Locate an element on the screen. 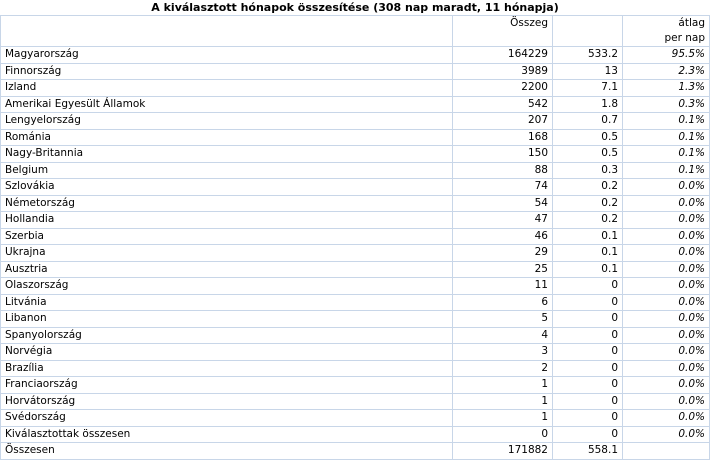  table-row: Lengyelország 207 0.7 0.1% is located at coordinates (355, 121).